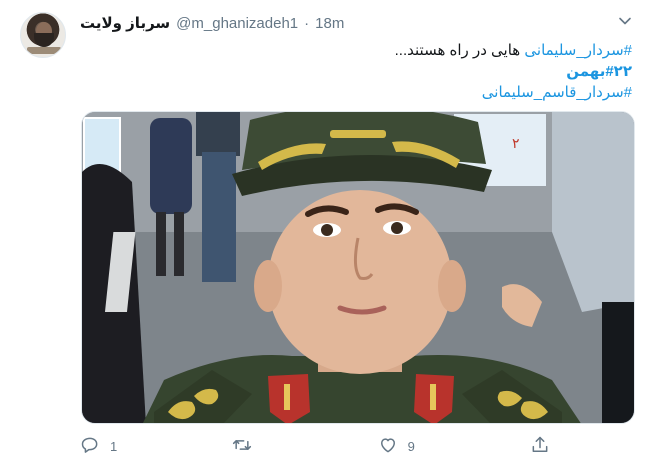  Describe the element at coordinates (90, 446) in the screenshot. I see `reply-icon` at that location.